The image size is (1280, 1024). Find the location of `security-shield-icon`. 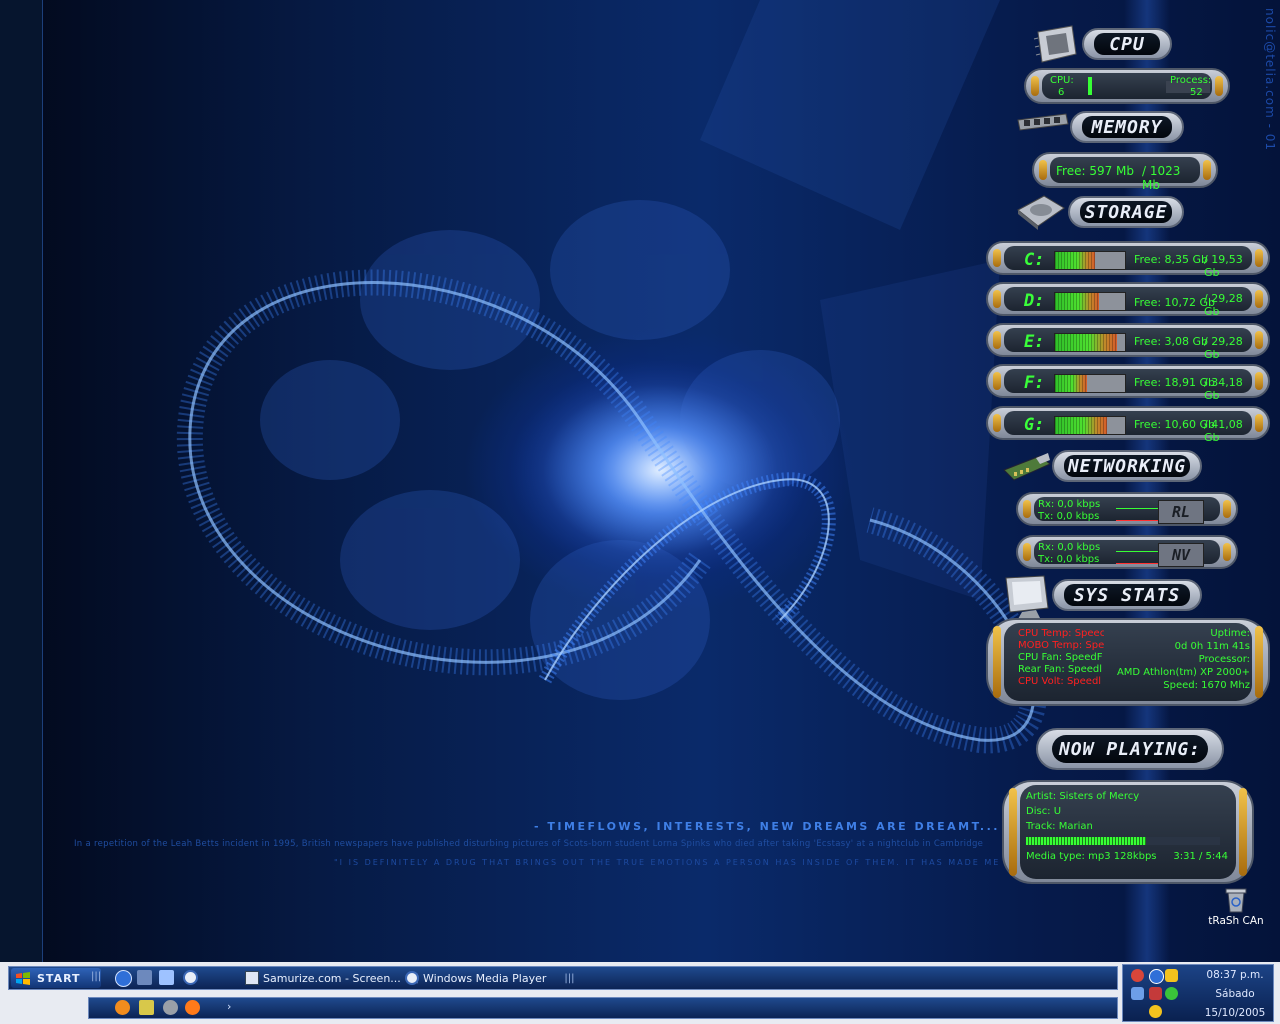

security-shield-icon is located at coordinates (1171, 975).